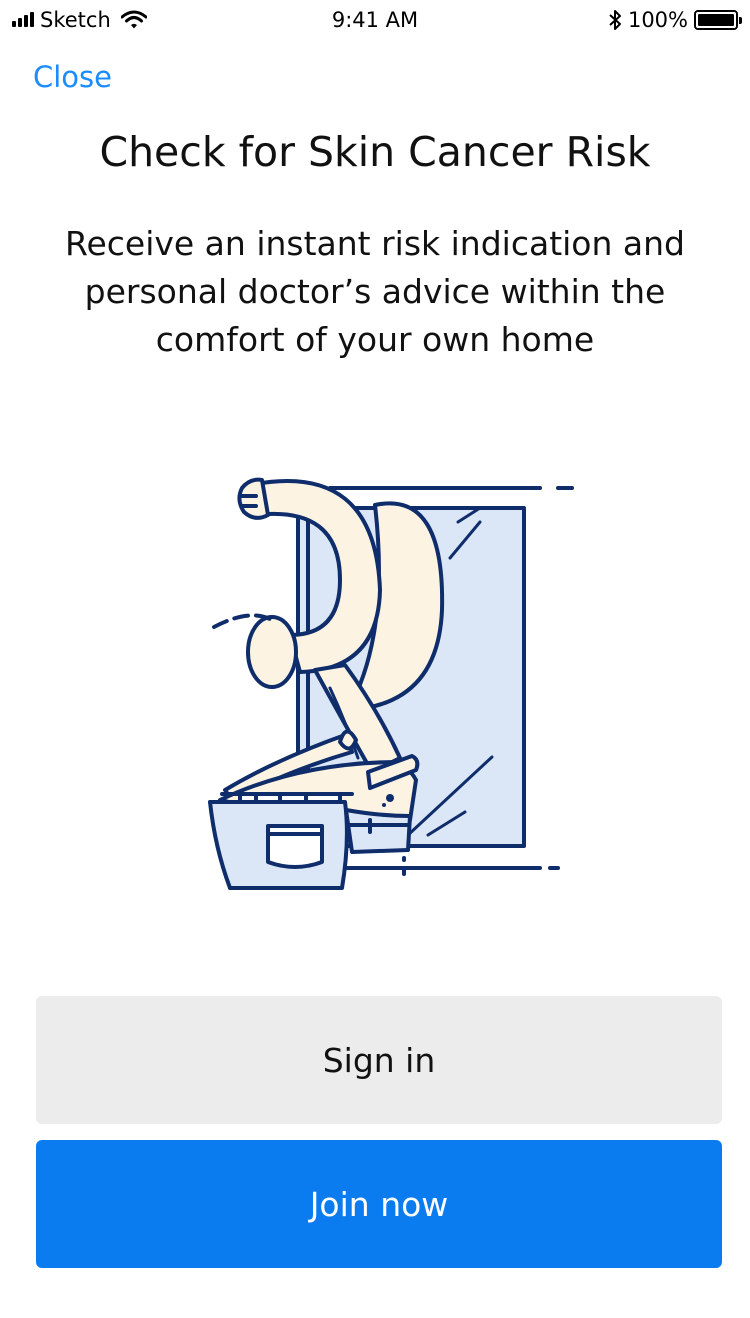 This screenshot has width=750, height=1318. Describe the element at coordinates (72, 77) in the screenshot. I see `close-button: Close` at that location.